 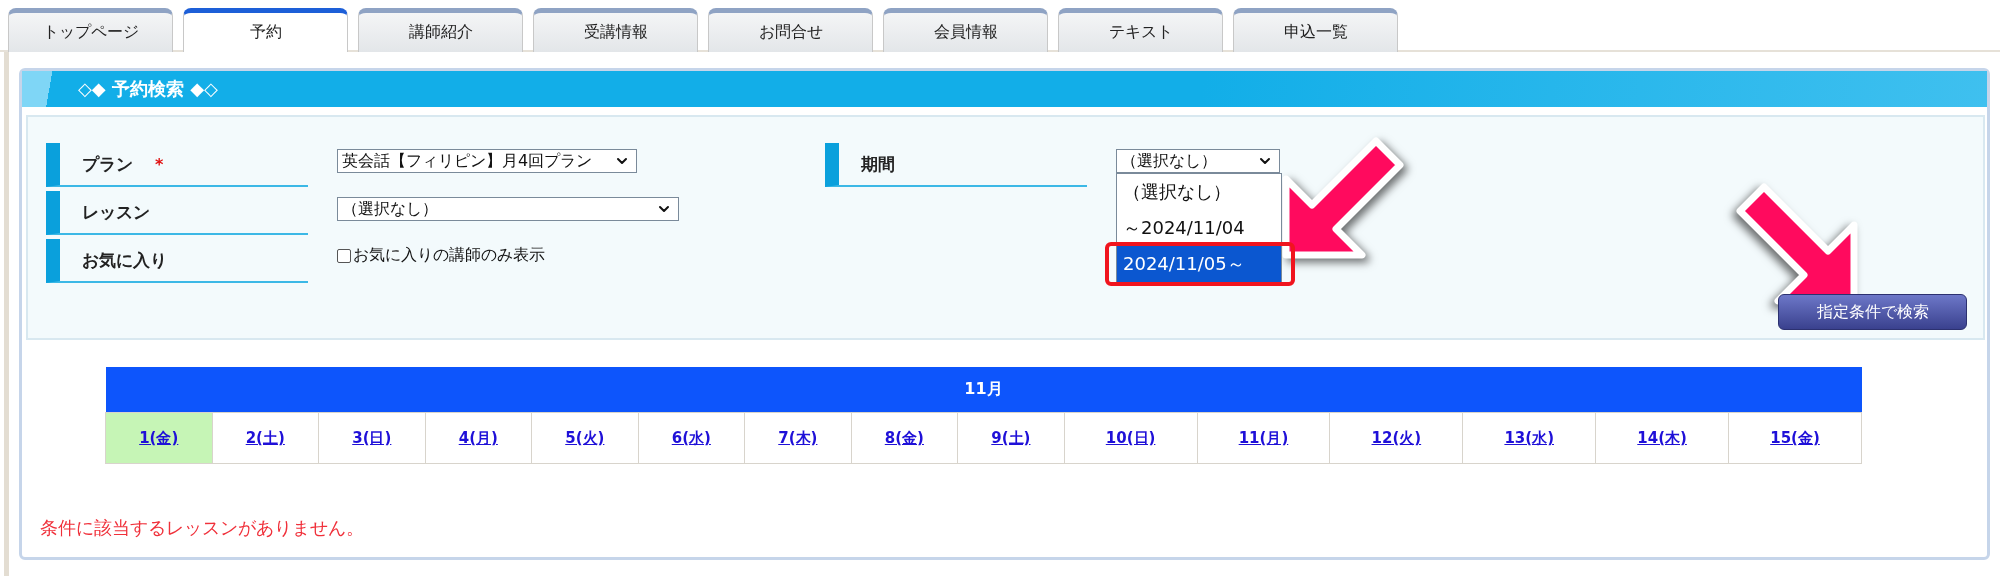 What do you see at coordinates (344, 255) in the screenshot?
I see `checkbox` at bounding box center [344, 255].